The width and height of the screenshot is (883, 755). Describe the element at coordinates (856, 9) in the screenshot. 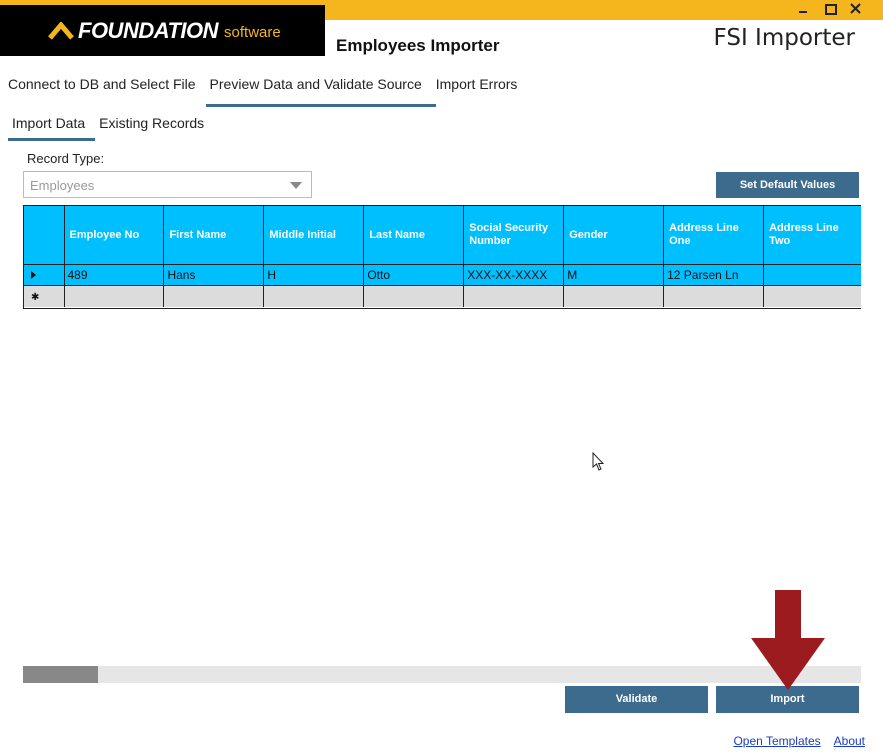

I see `close-icon` at that location.